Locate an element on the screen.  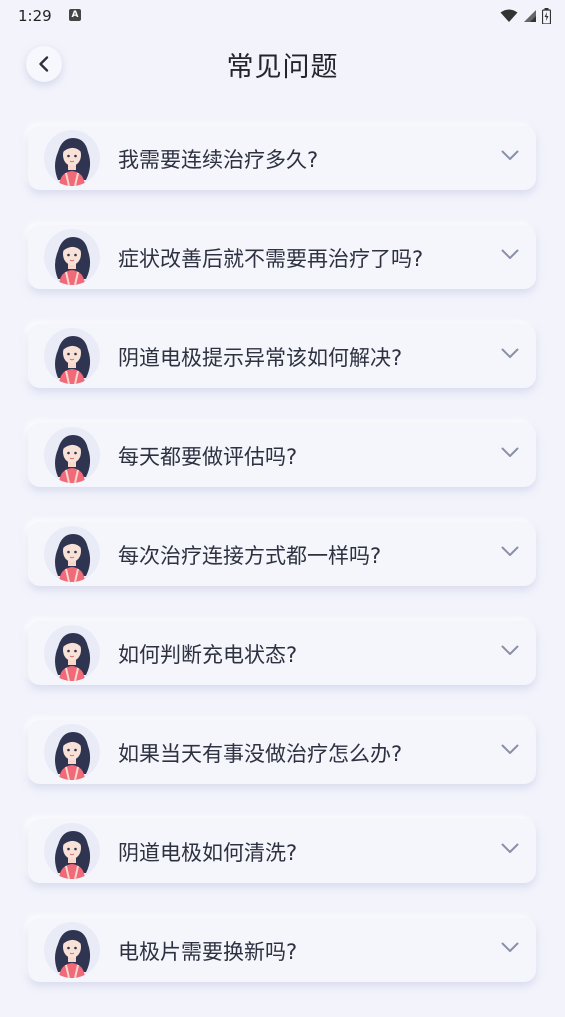
status-time: 1:29 is located at coordinates (35, 16).